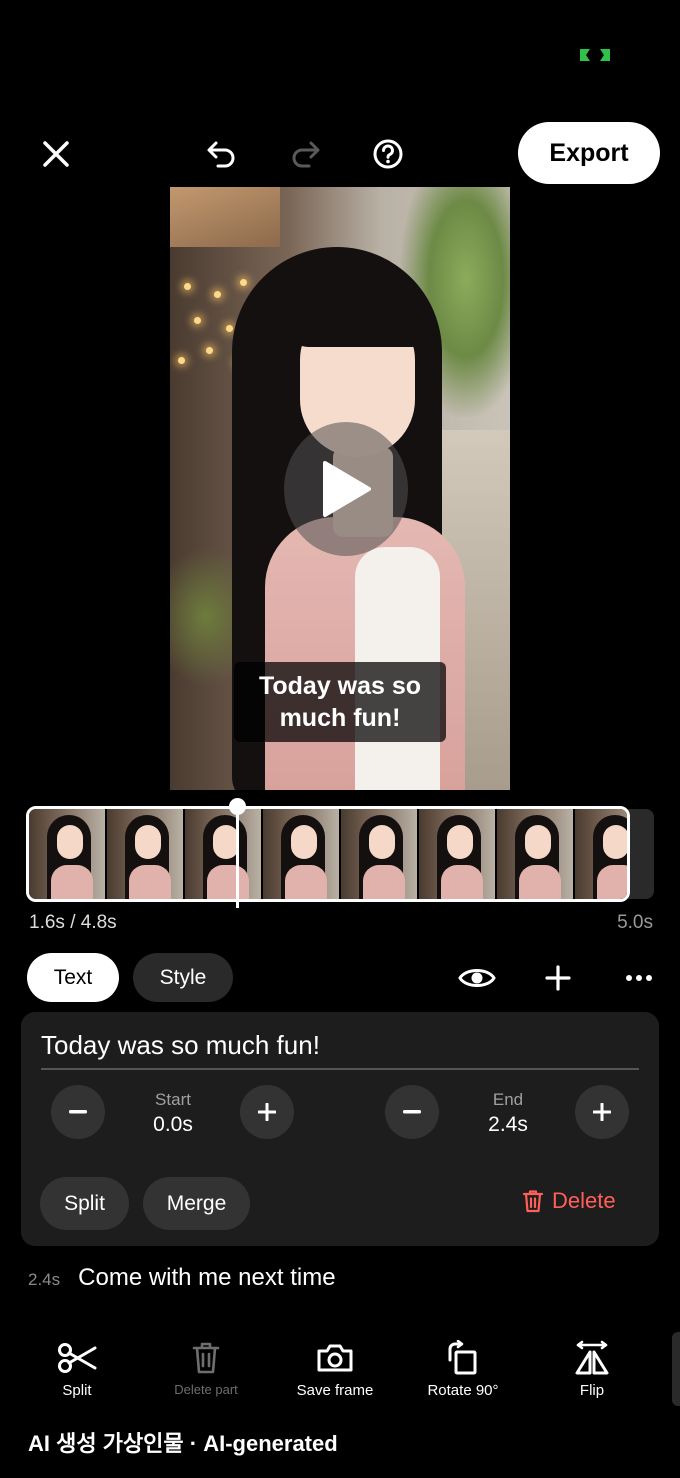  I want to click on delete-label: Delete, so click(584, 1200).